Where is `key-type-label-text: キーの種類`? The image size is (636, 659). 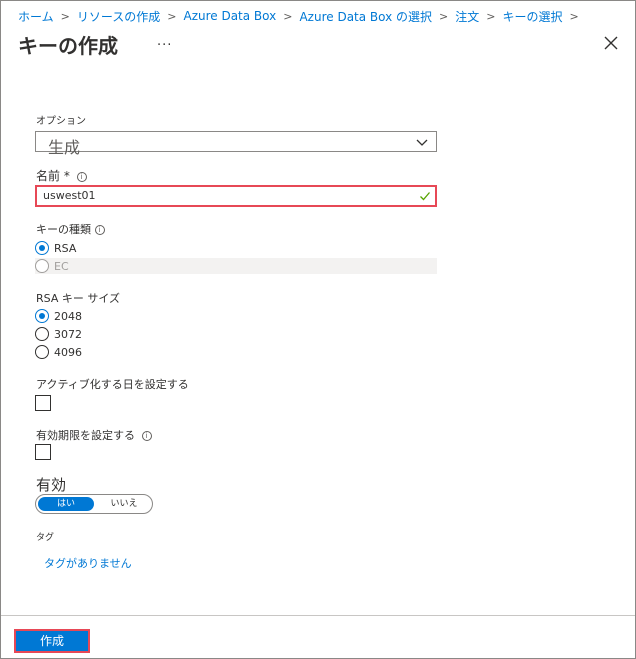 key-type-label-text: キーの種類 is located at coordinates (63, 229).